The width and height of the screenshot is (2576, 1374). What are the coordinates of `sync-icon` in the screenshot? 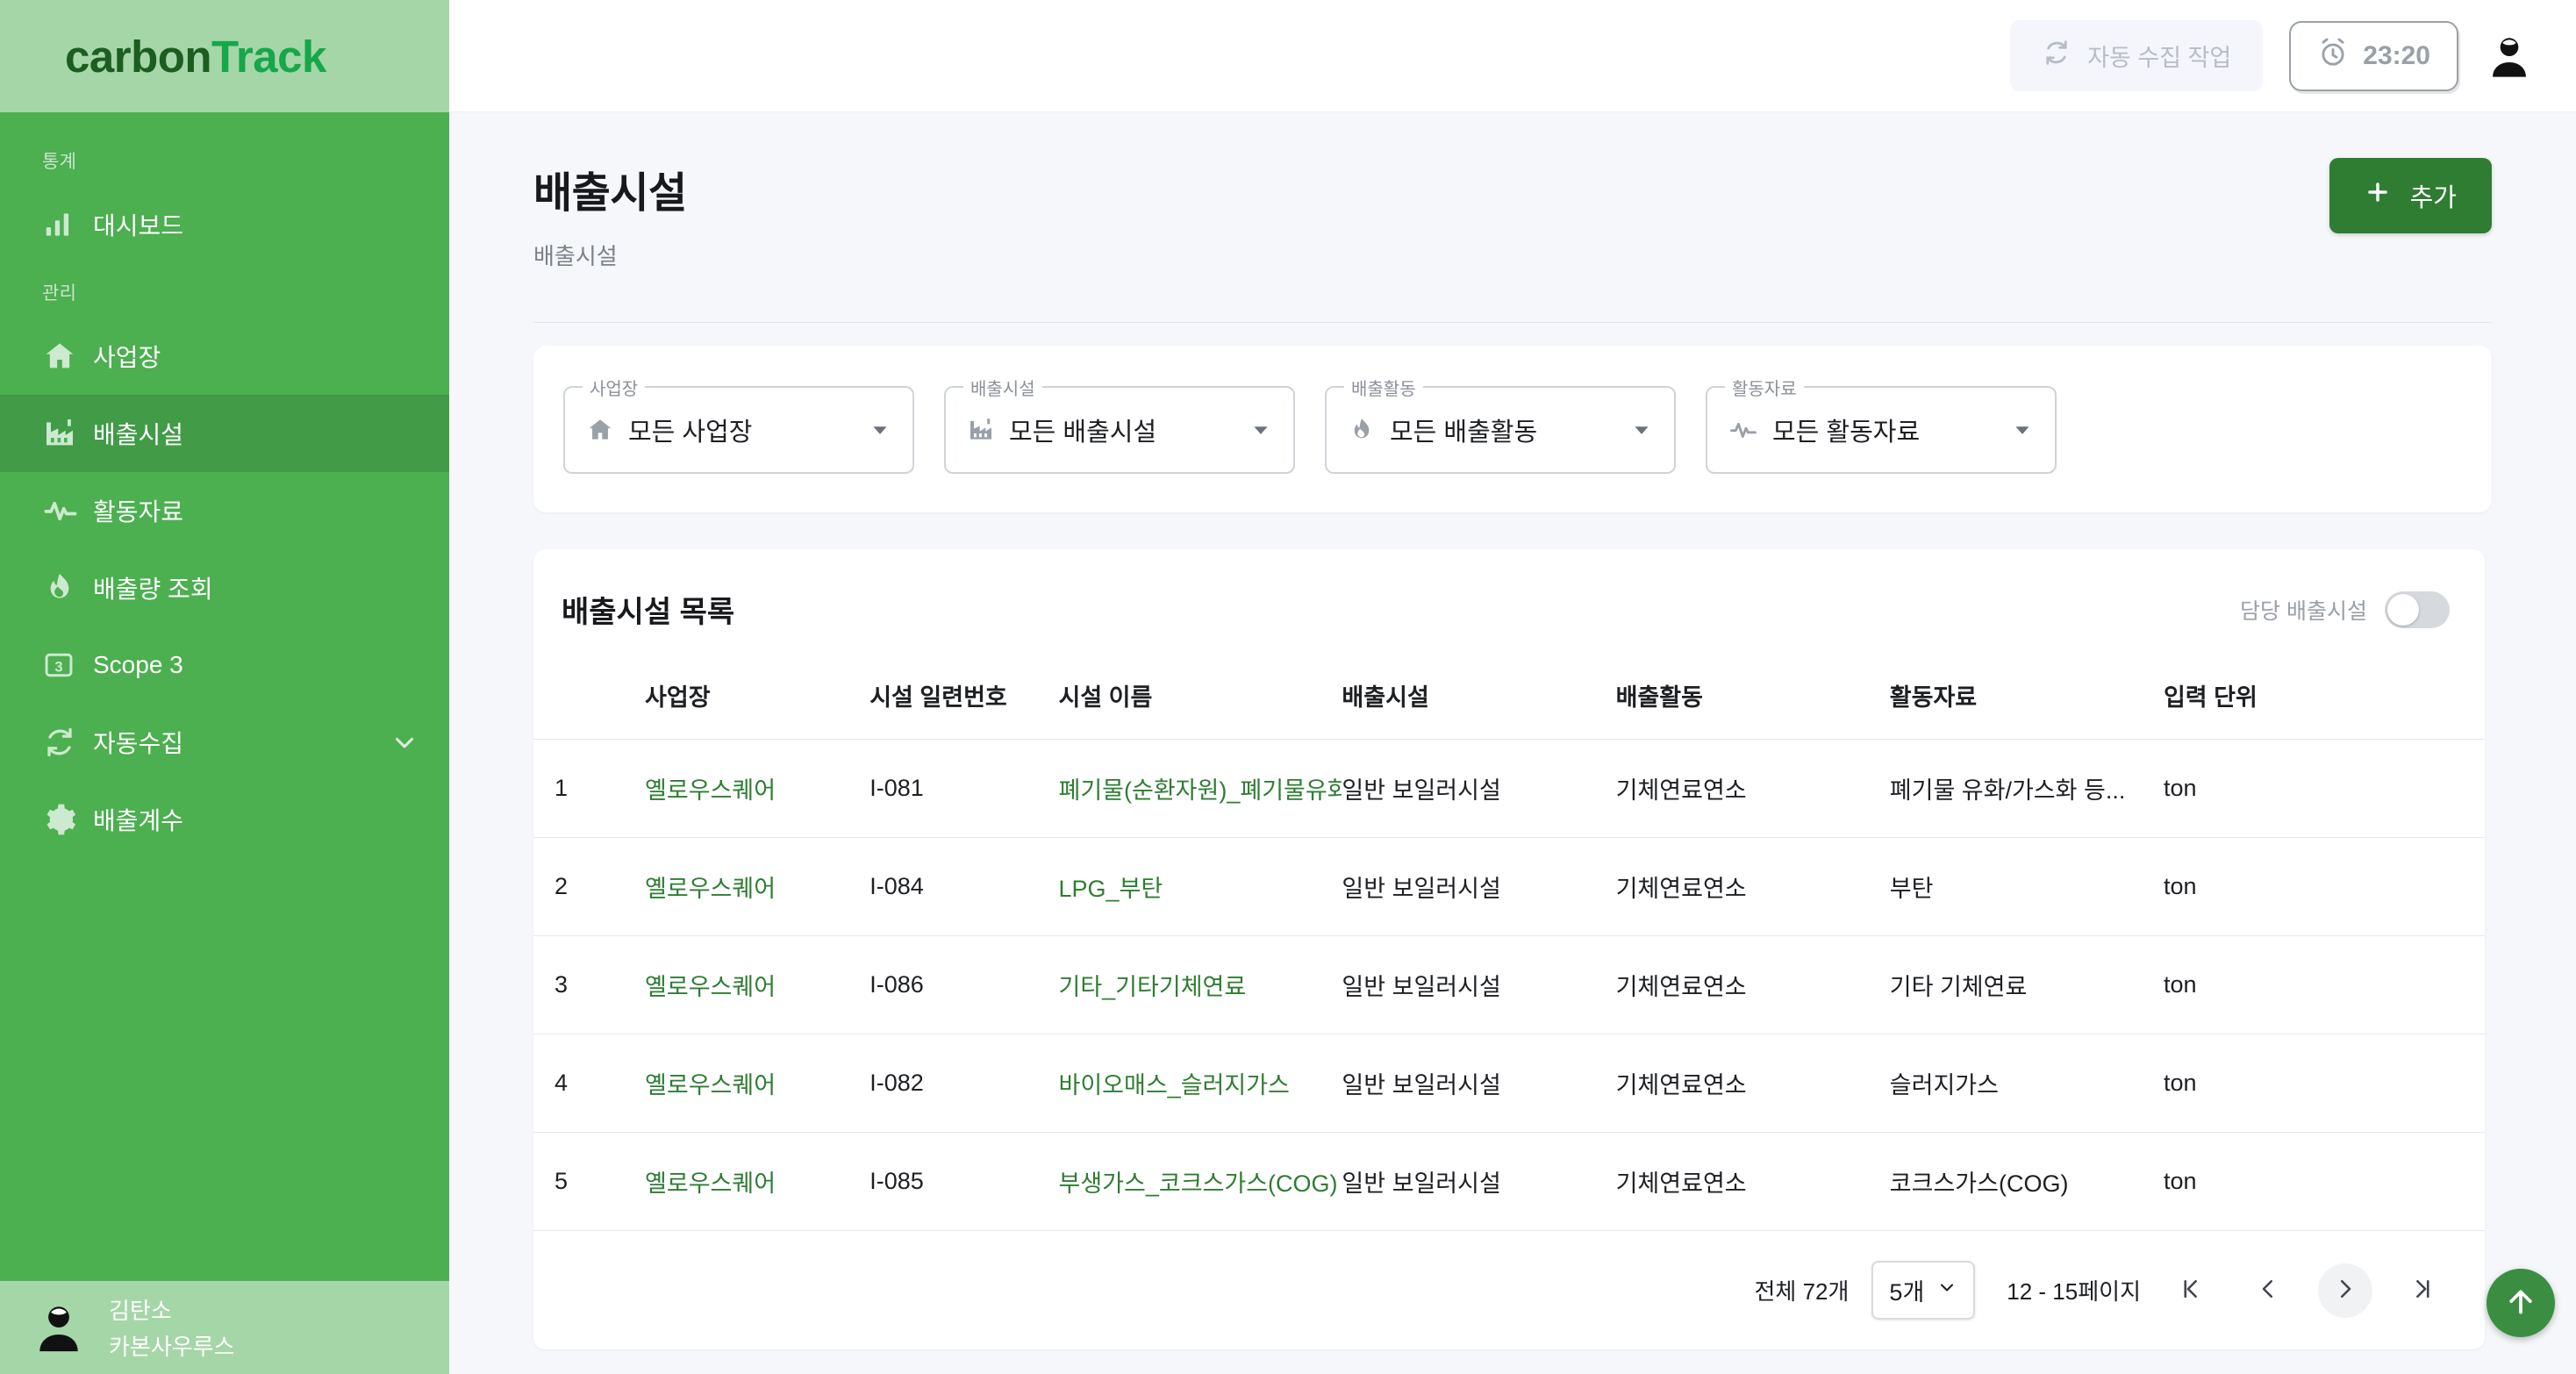 It's located at (2057, 56).